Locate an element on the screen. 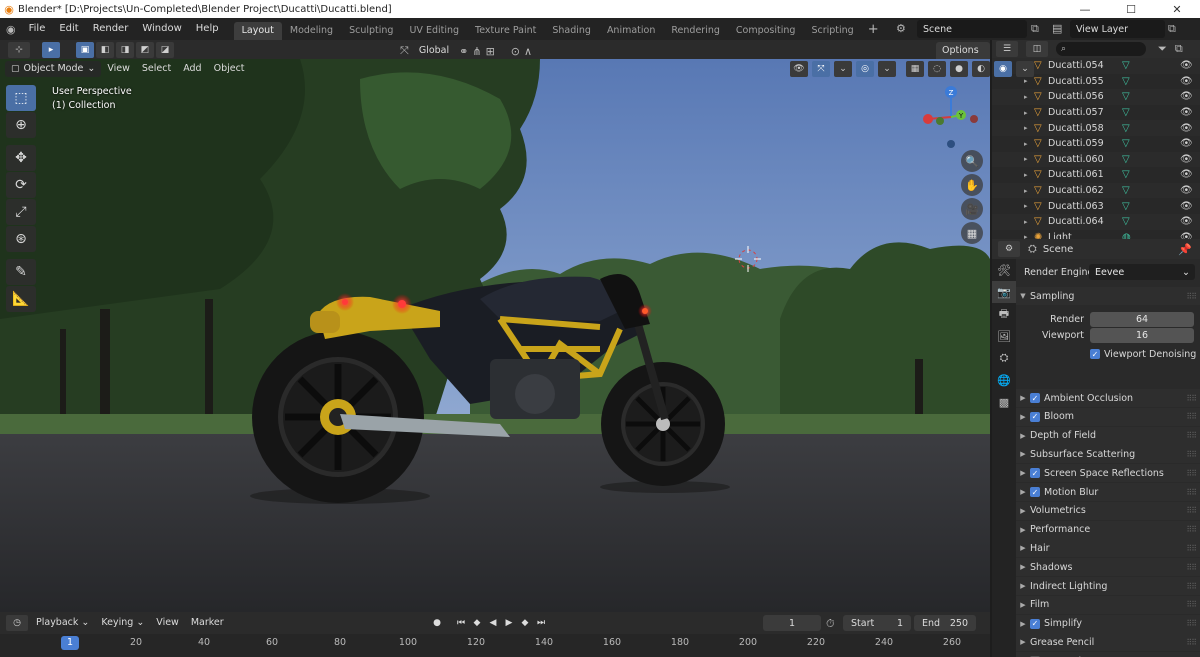 Image resolution: width=1200 pixels, height=657 pixels. jump-end-icon: ⏭ is located at coordinates (541, 623).